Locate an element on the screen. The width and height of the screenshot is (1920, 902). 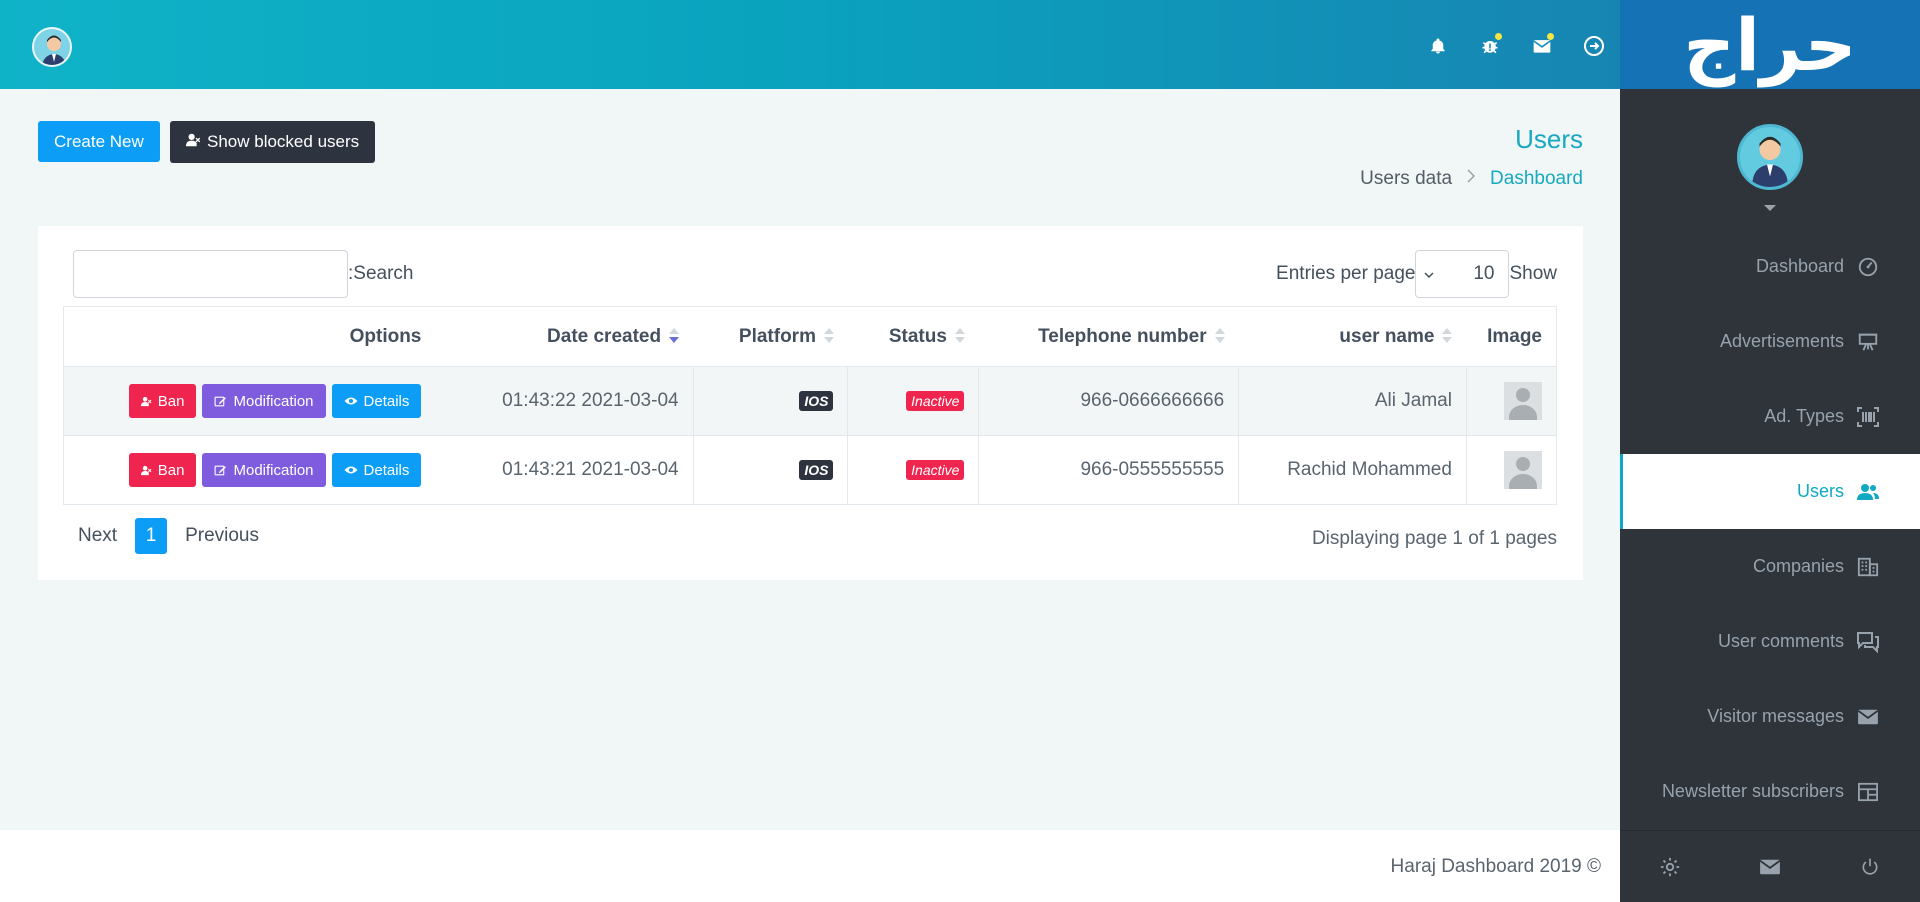
page-info: Displaying page 1 of 1 pages is located at coordinates (1434, 538).